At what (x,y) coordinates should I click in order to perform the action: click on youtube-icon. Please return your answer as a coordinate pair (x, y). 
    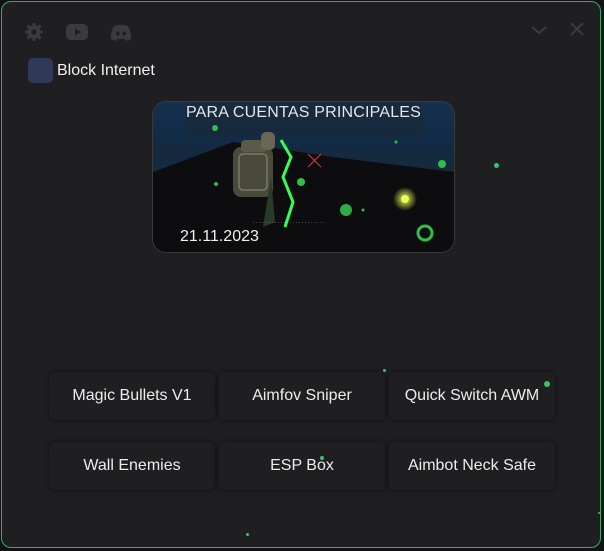
    Looking at the image, I should click on (77, 32).